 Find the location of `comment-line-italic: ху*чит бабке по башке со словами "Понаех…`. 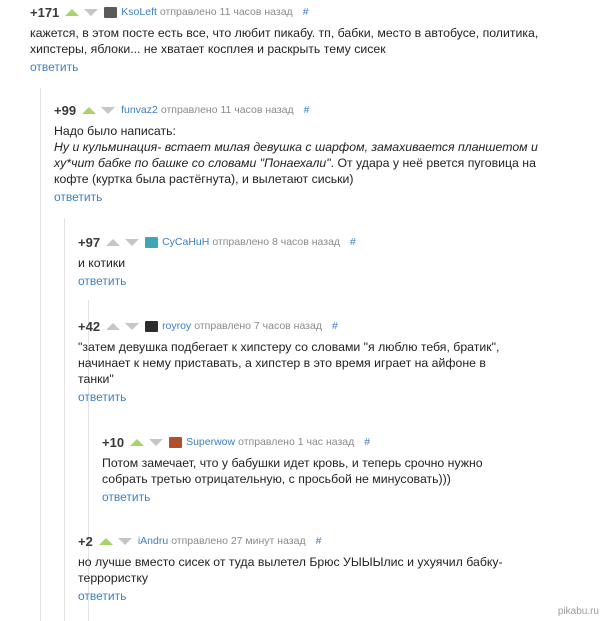

comment-line-italic: ху*чит бабке по башке со словами "Понаех… is located at coordinates (192, 163).